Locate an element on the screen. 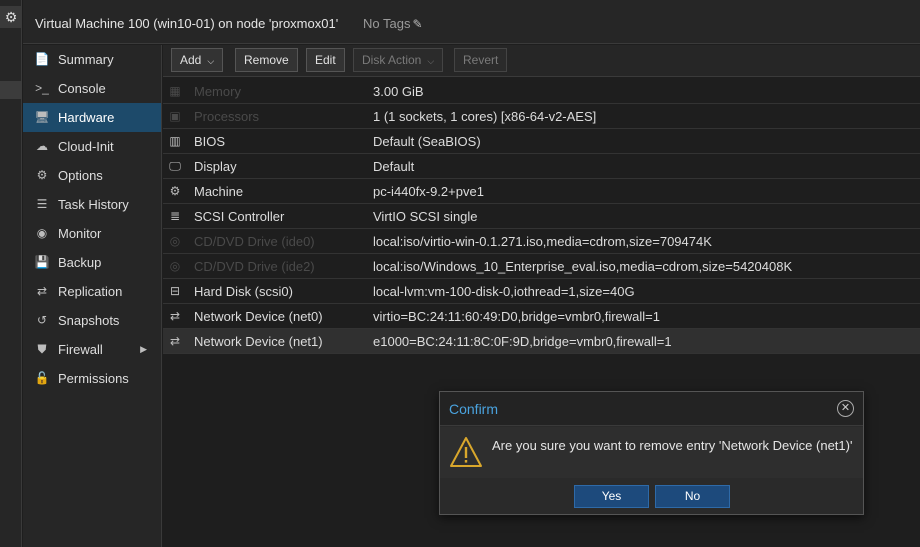  edit-button-label: Edit is located at coordinates (325, 60).